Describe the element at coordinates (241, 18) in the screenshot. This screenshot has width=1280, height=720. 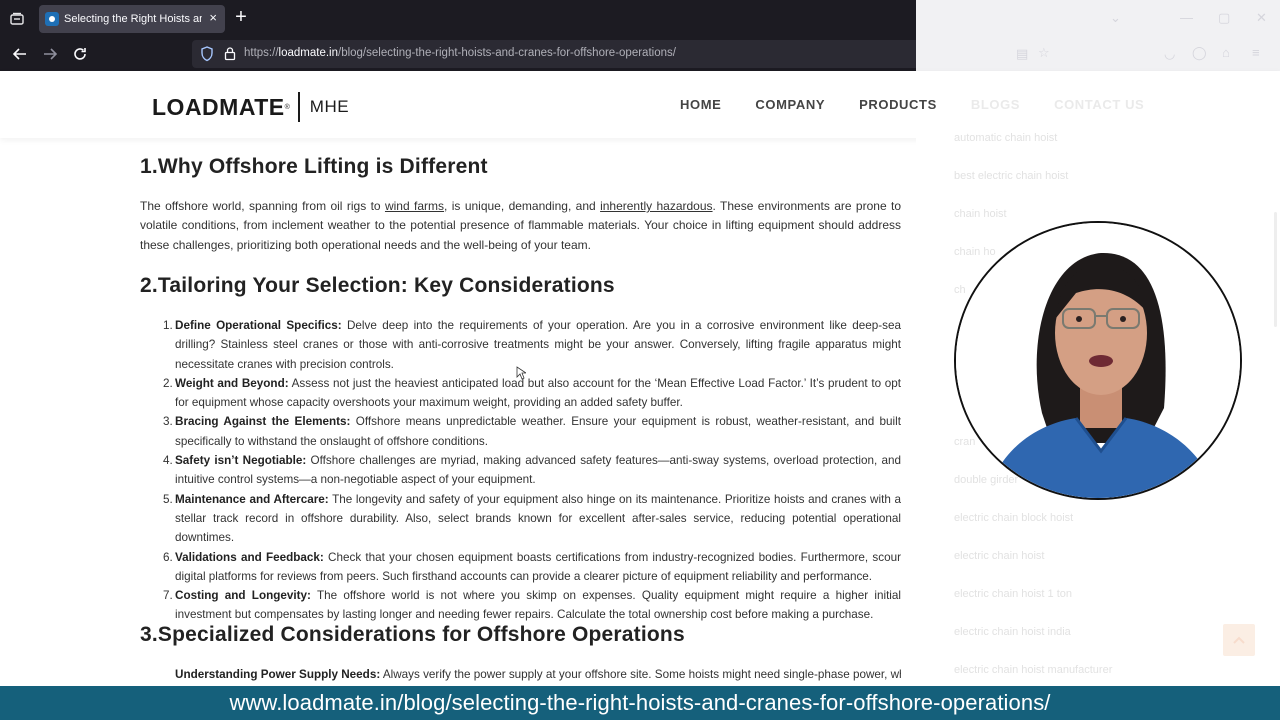
I see `new-tab-button: +` at that location.